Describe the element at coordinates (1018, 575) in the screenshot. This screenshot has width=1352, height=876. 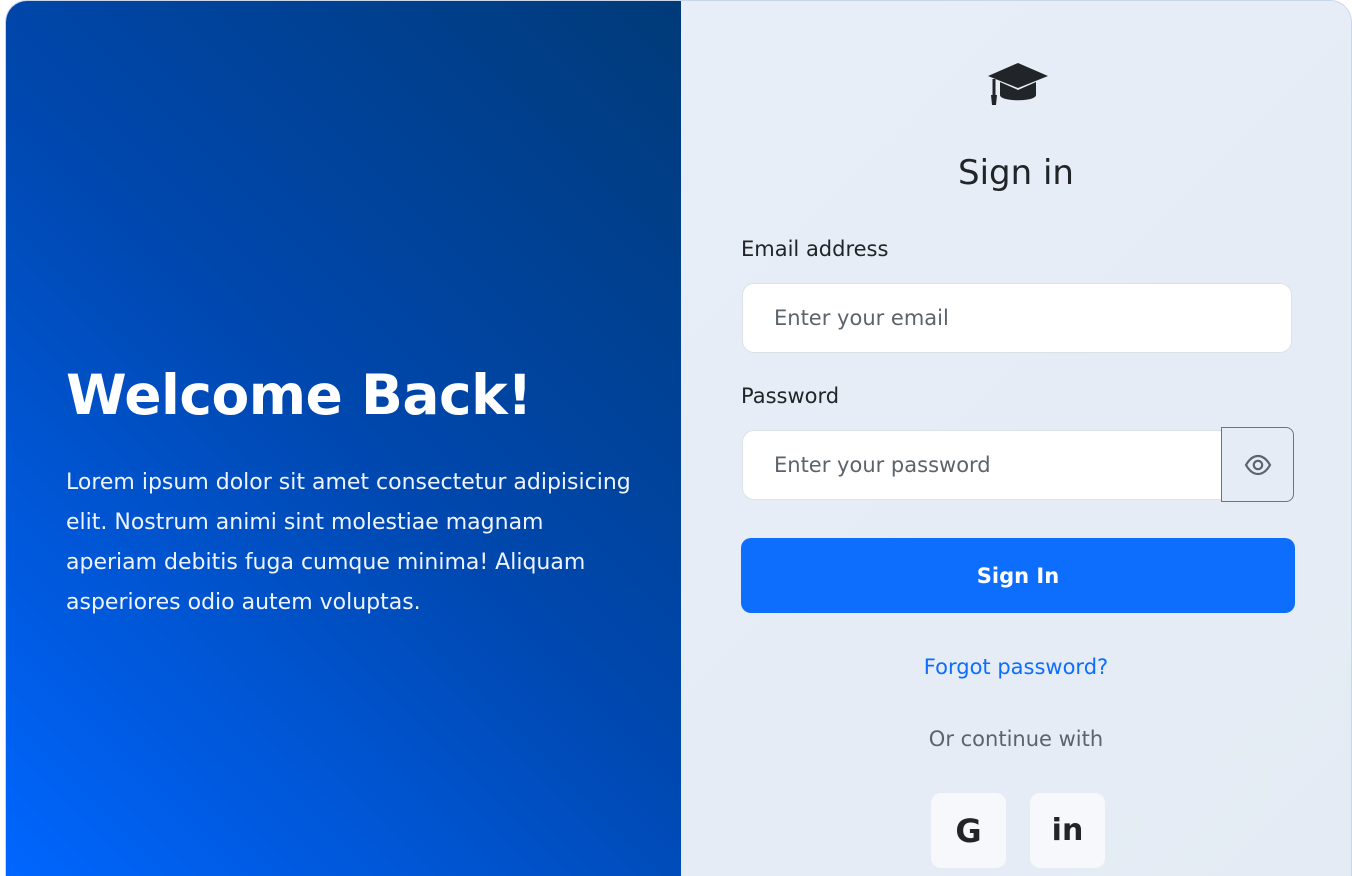
I see `sign-in-button: Sign In` at that location.